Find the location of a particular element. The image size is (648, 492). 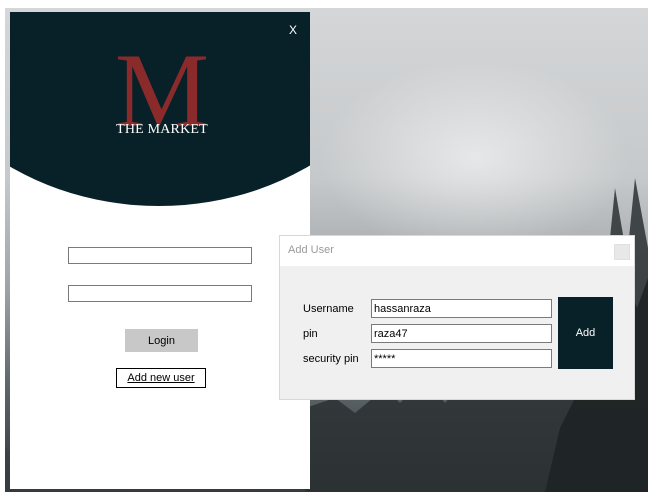

security-pin-label: security pin is located at coordinates (331, 359).